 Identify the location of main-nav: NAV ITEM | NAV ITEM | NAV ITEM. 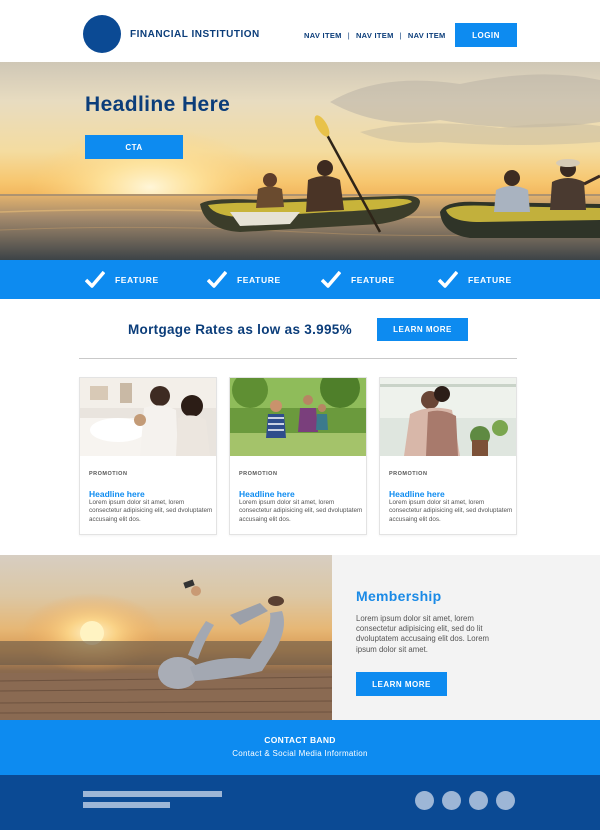
(375, 35).